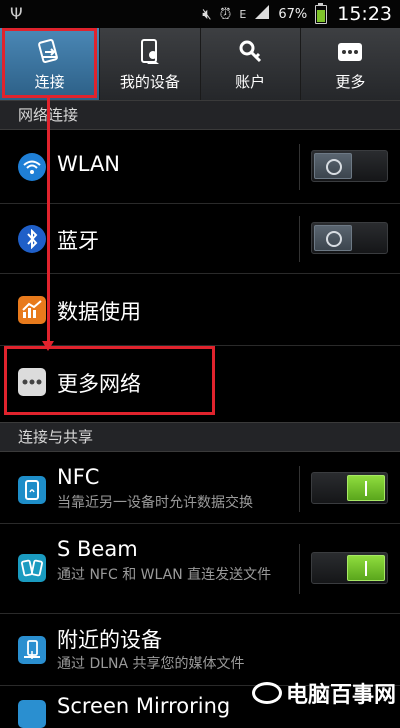 The height and width of the screenshot is (728, 400). I want to click on connections-icon, so click(50, 52).